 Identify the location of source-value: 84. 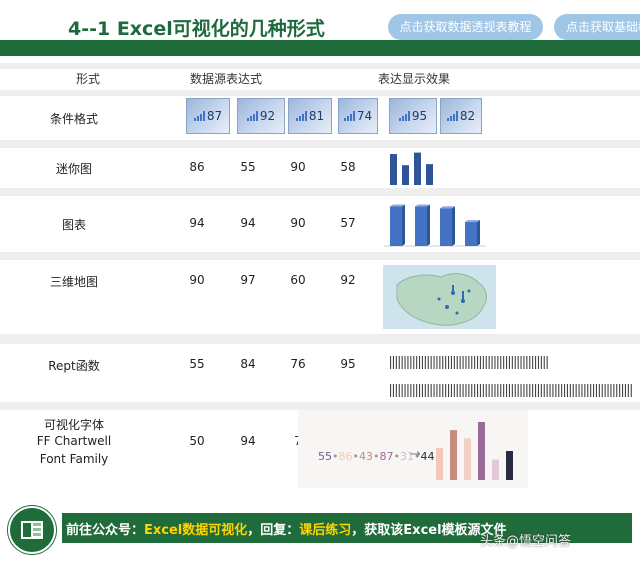
(248, 364).